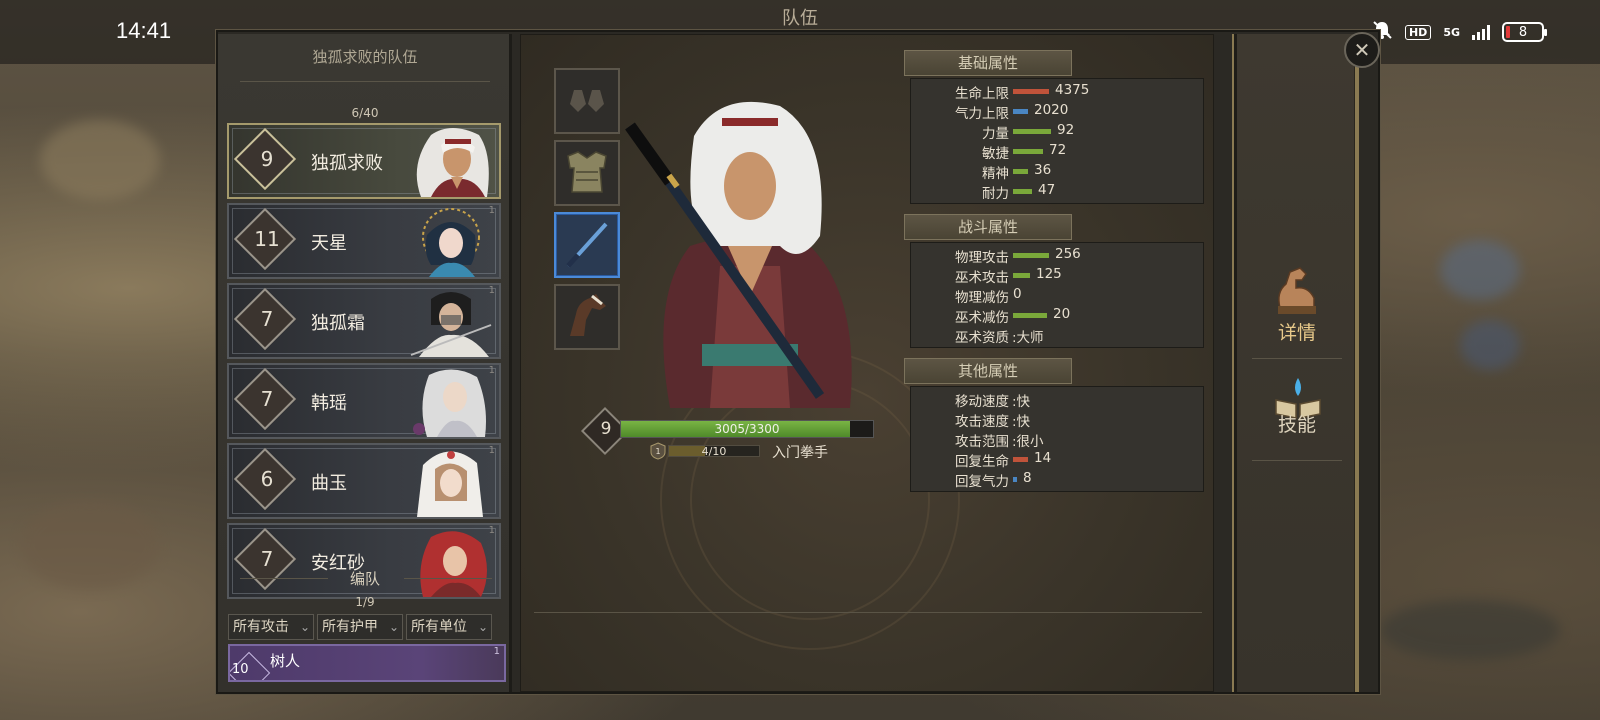  Describe the element at coordinates (329, 243) in the screenshot. I see `hero-name: 天星` at that location.